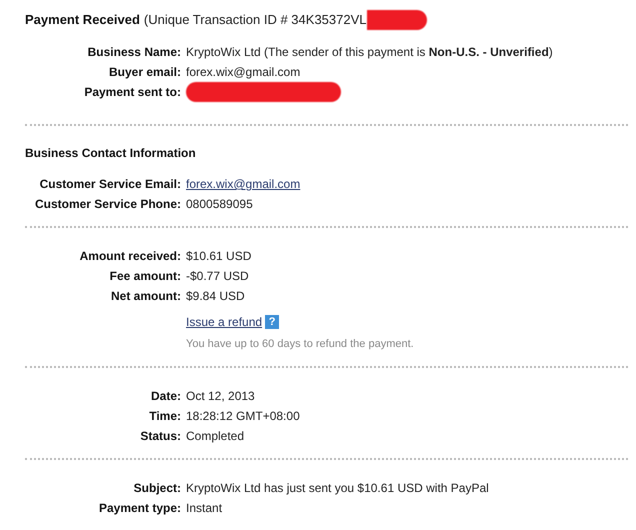  Describe the element at coordinates (139, 508) in the screenshot. I see `field-label: Payment type:` at that location.